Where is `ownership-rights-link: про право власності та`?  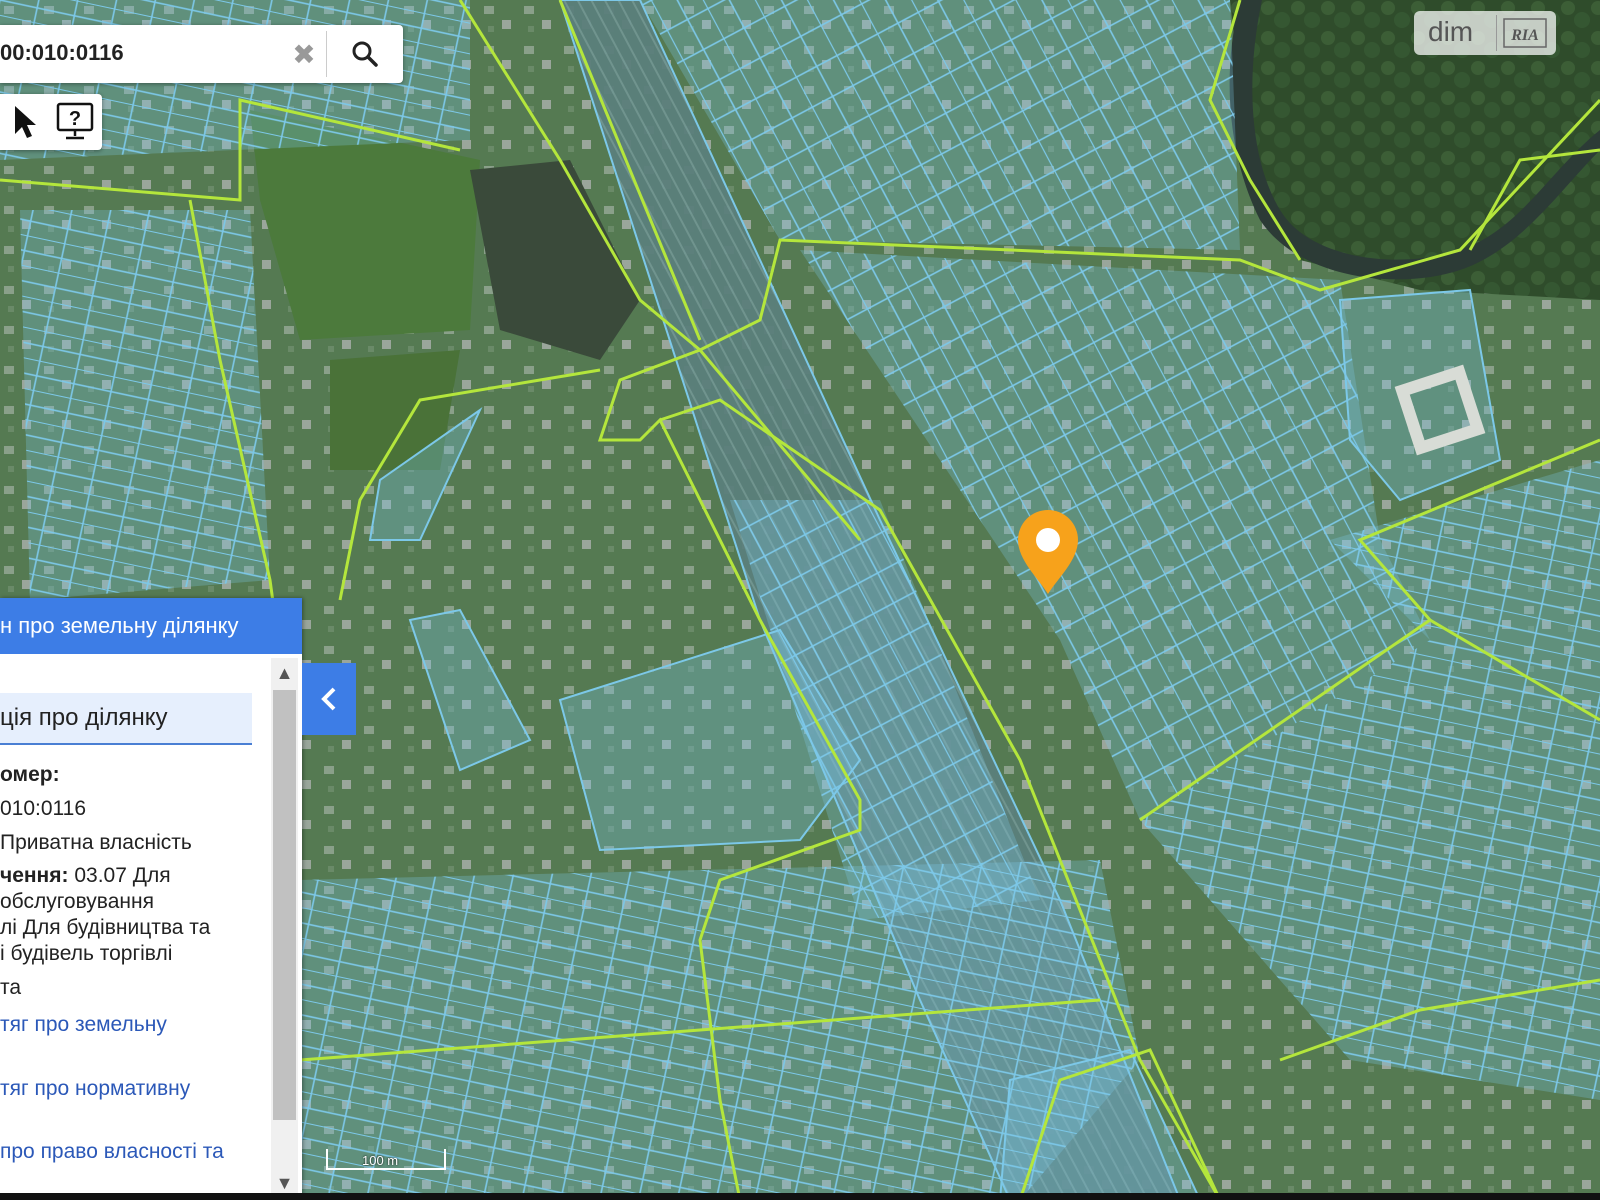 ownership-rights-link: про право власності та is located at coordinates (134, 1152).